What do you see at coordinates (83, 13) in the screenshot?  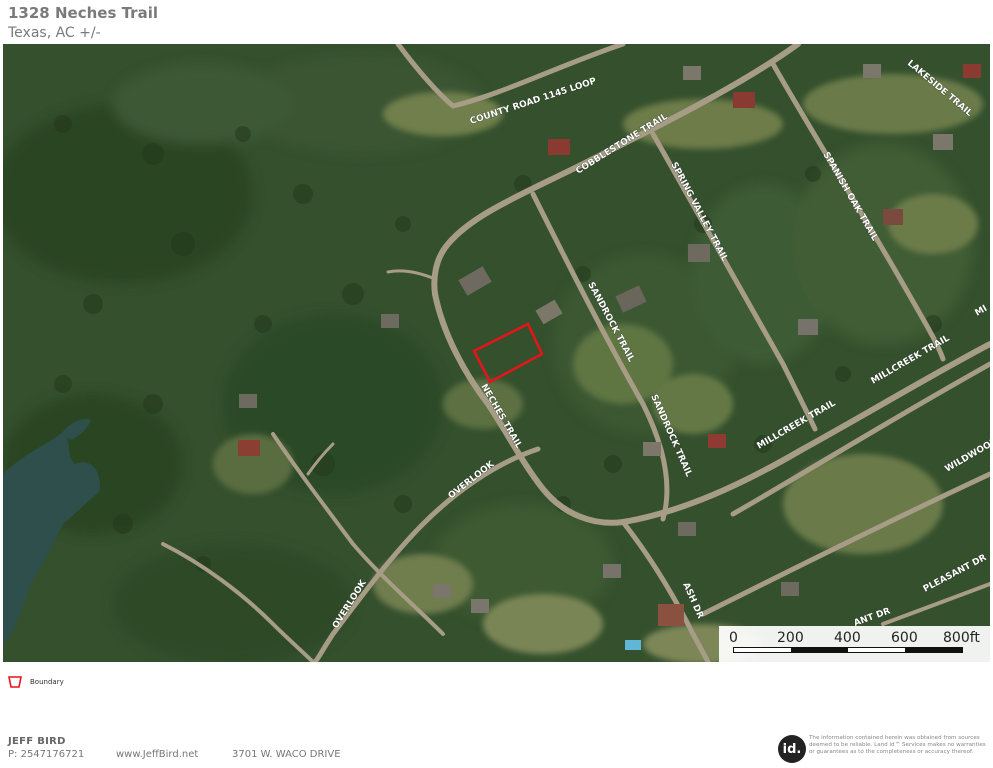 I see `property-title: 1328 Neches Trail` at bounding box center [83, 13].